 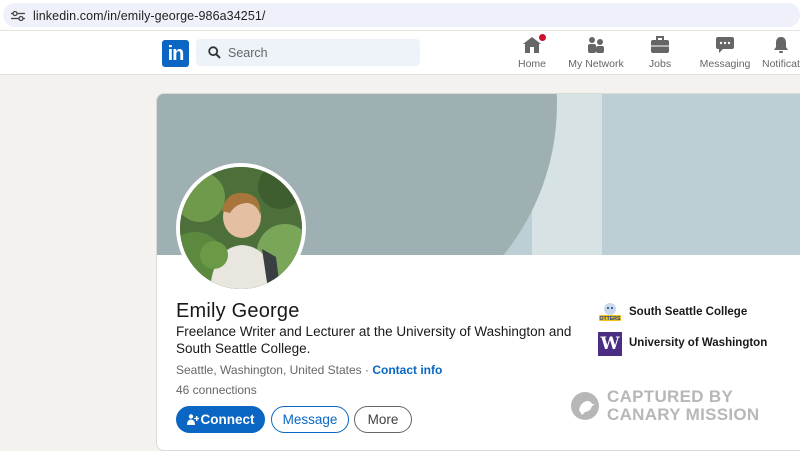 I want to click on nav-messaging-label: Messaging, so click(x=725, y=64).